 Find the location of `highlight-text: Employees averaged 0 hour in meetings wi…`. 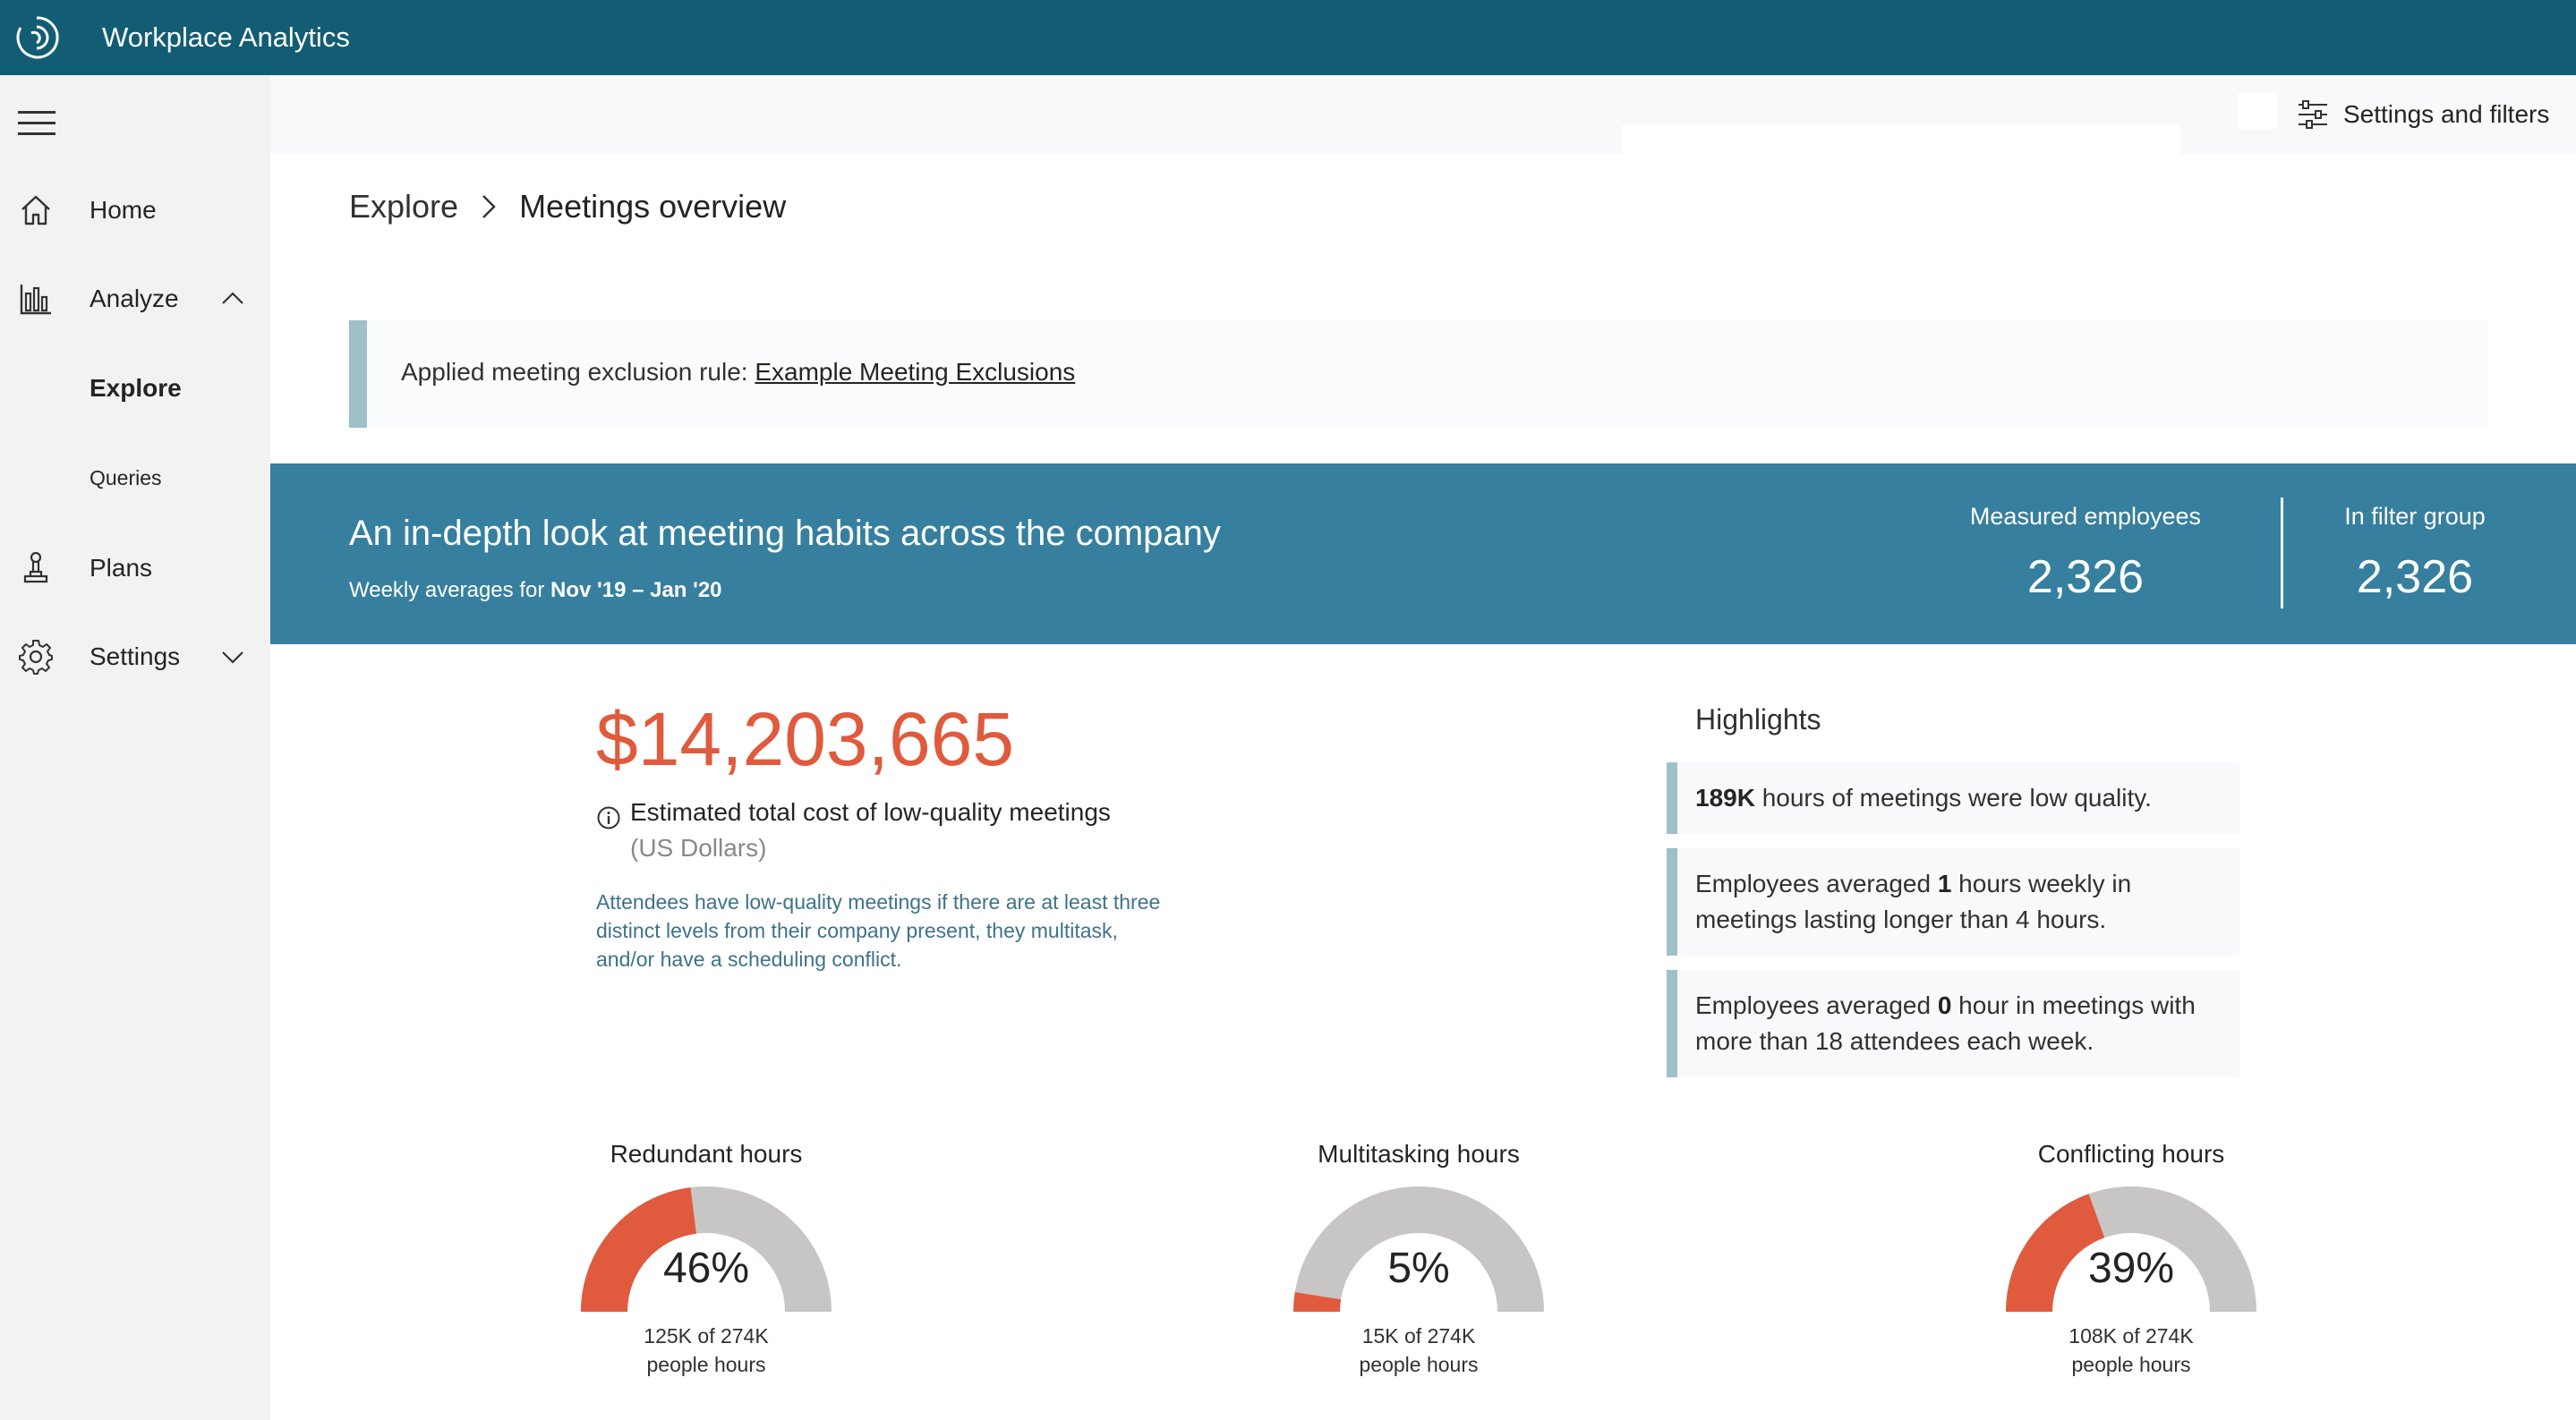

highlight-text: Employees averaged 0 hour in meetings wi… is located at coordinates (1945, 1023).